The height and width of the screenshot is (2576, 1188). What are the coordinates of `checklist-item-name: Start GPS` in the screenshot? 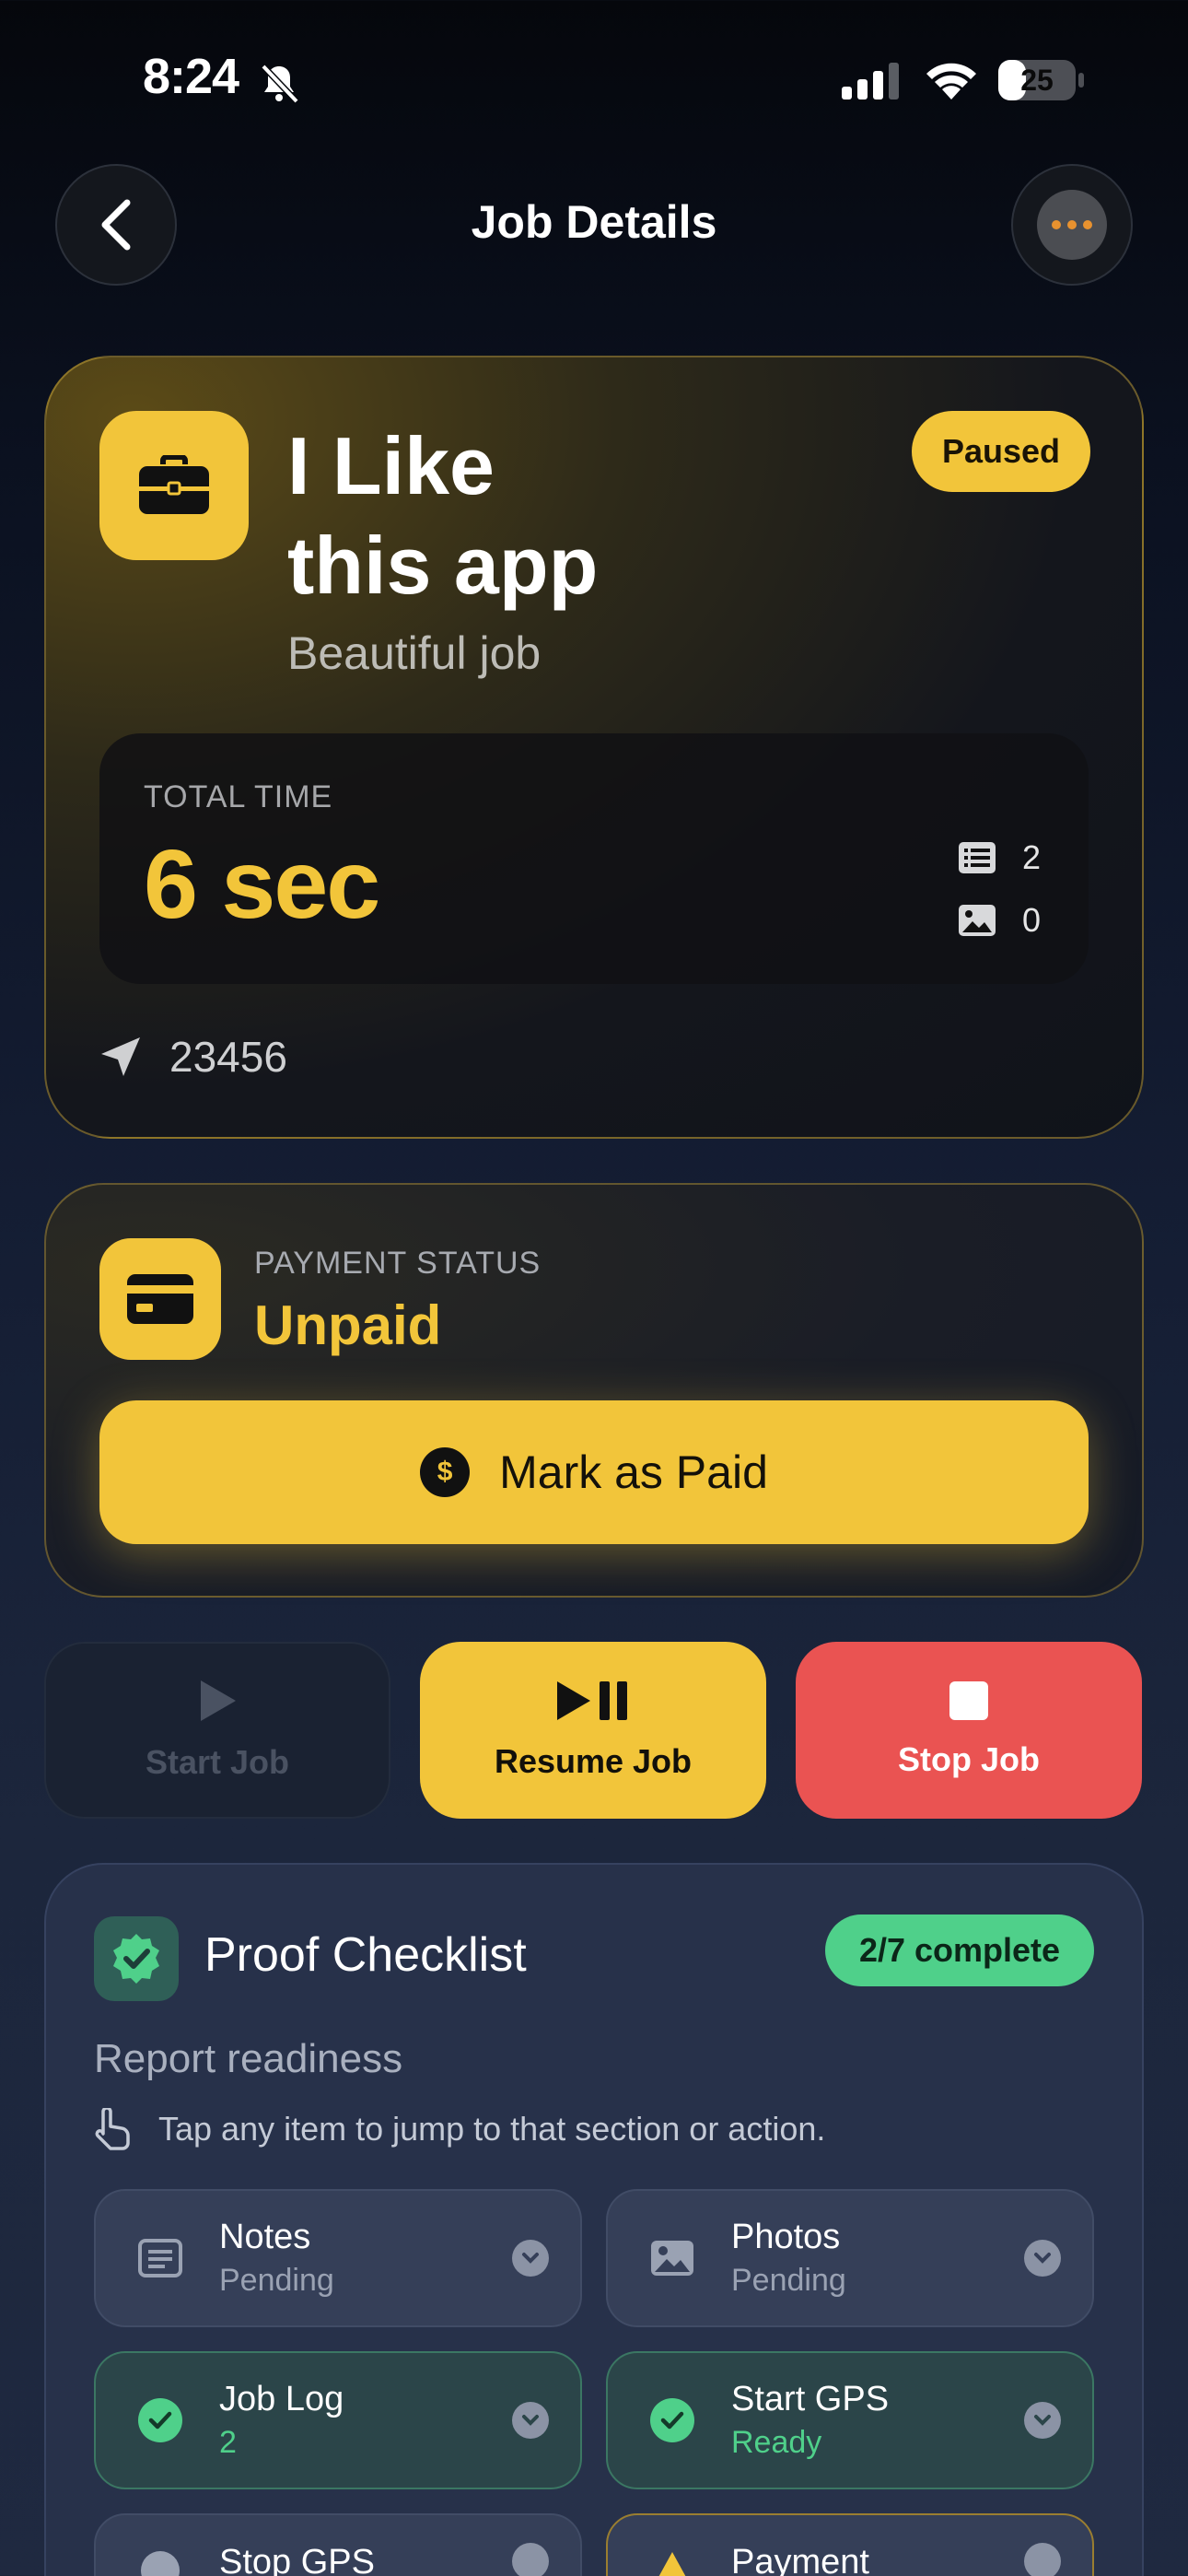 It's located at (810, 2399).